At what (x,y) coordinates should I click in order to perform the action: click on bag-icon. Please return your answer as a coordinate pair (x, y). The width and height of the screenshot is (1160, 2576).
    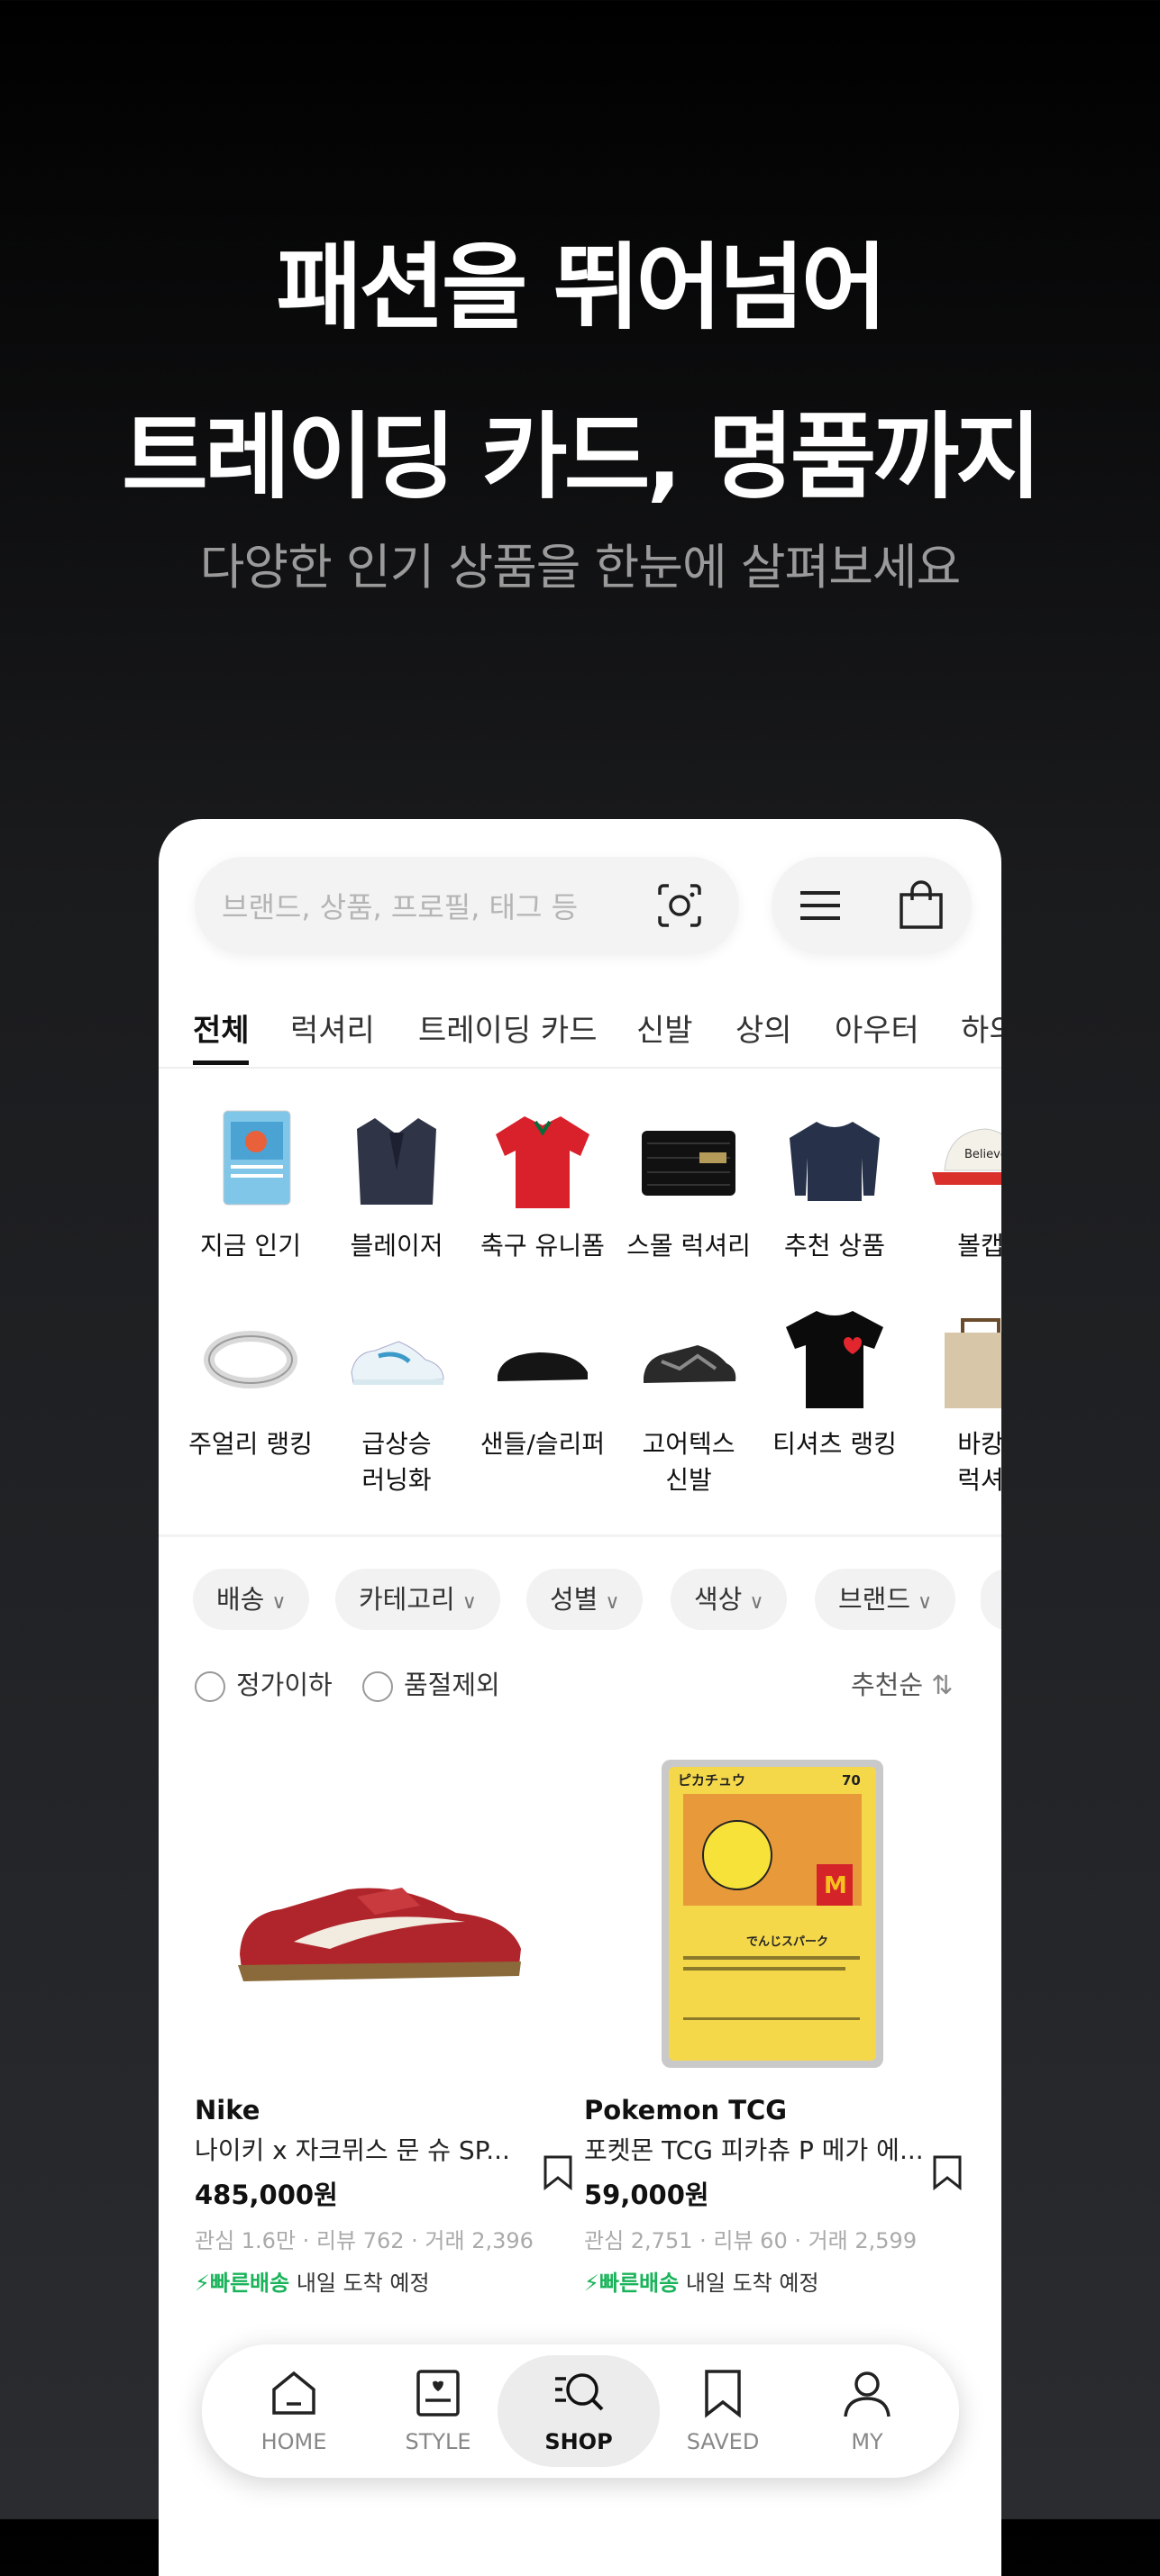
    Looking at the image, I should click on (973, 1363).